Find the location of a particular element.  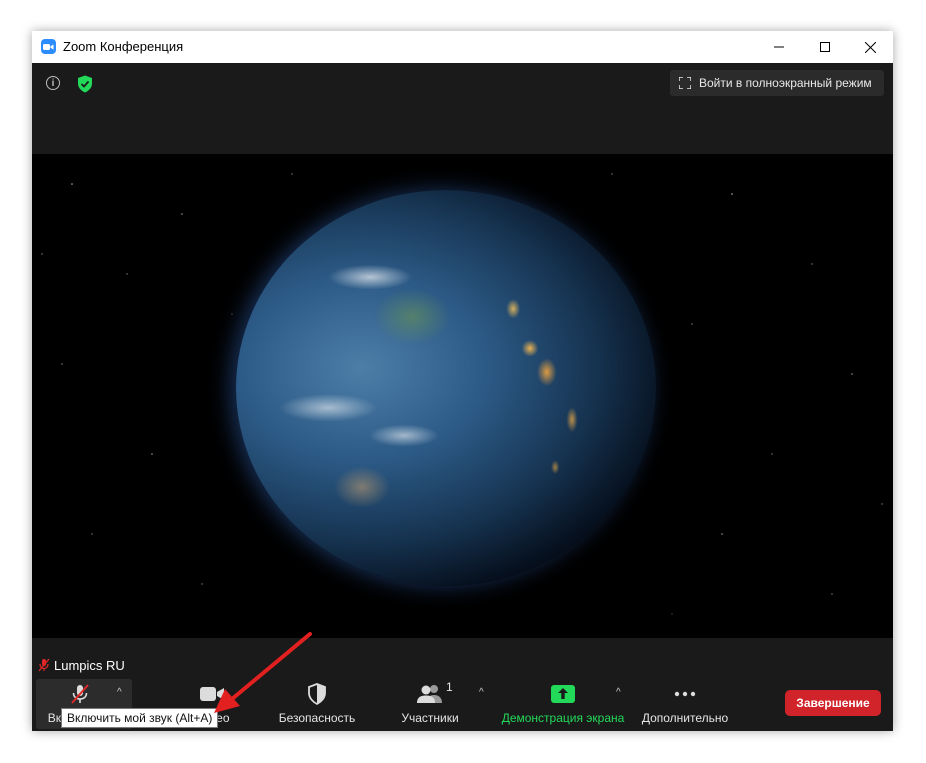

window-title: Zoom Конференция is located at coordinates (123, 46).